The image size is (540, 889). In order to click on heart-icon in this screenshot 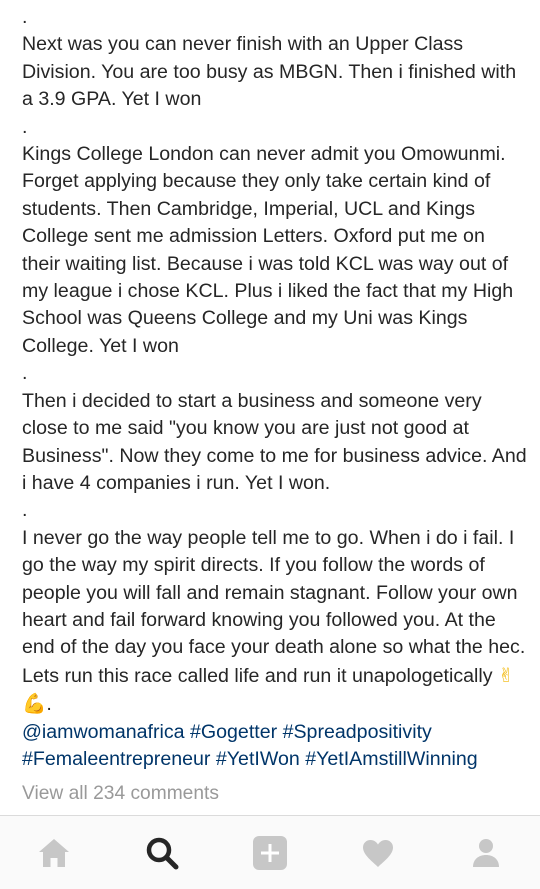, I will do `click(378, 853)`.